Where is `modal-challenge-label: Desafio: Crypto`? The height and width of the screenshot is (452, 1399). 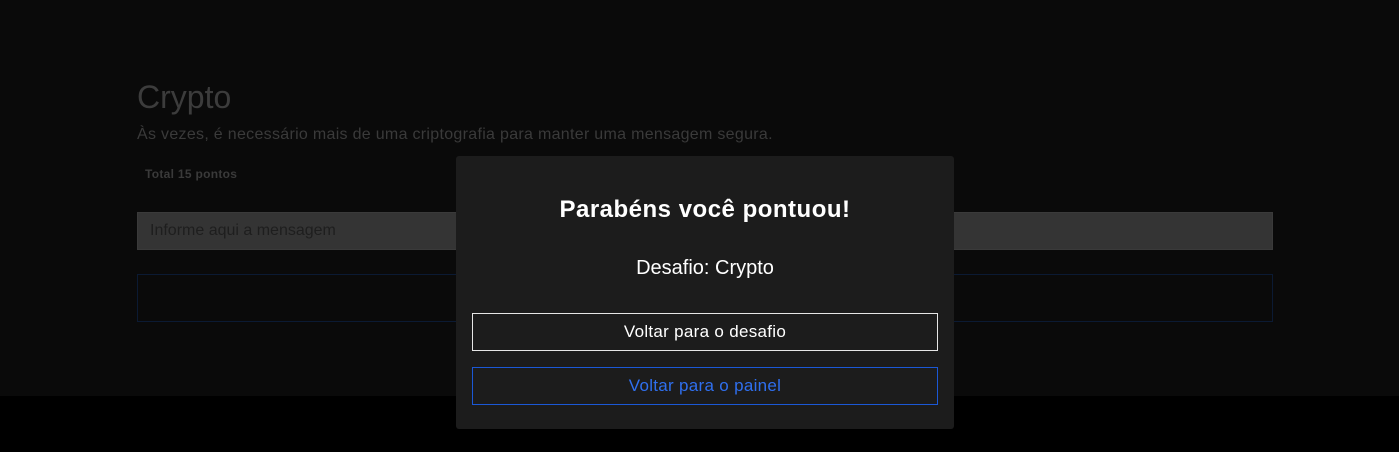
modal-challenge-label: Desafio: Crypto is located at coordinates (705, 268).